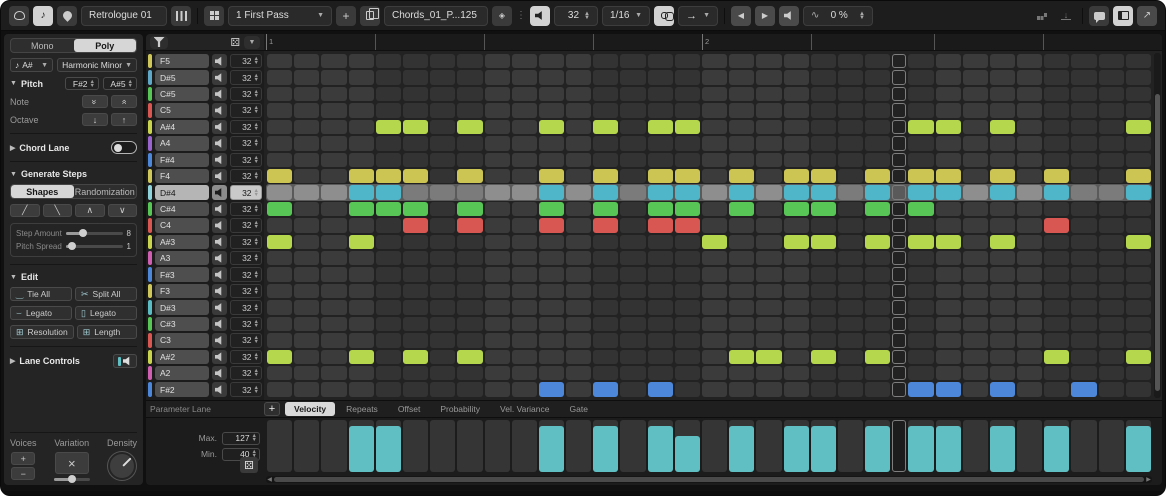 Image resolution: width=1166 pixels, height=496 pixels. I want to click on voices-decrease-button: −, so click(23, 473).